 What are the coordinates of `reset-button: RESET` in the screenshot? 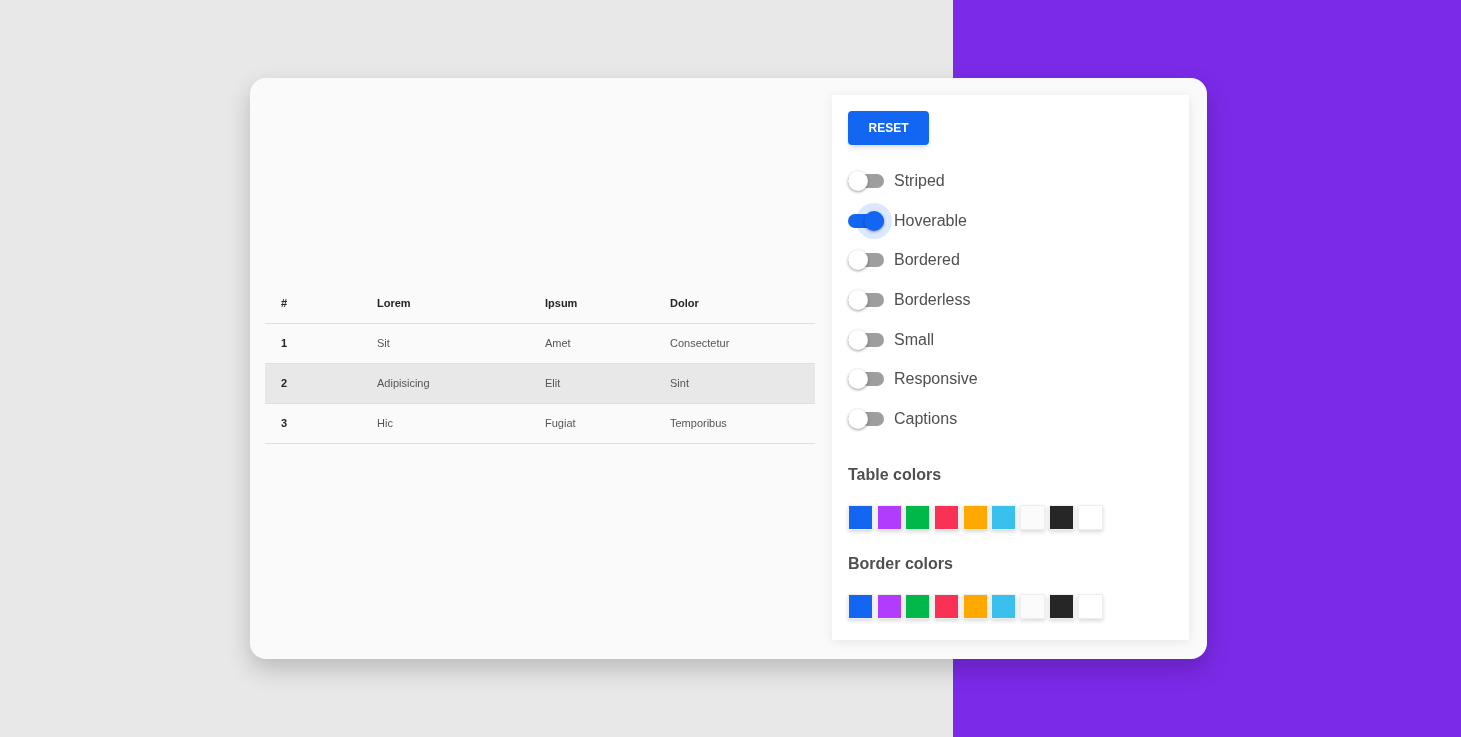 It's located at (888, 128).